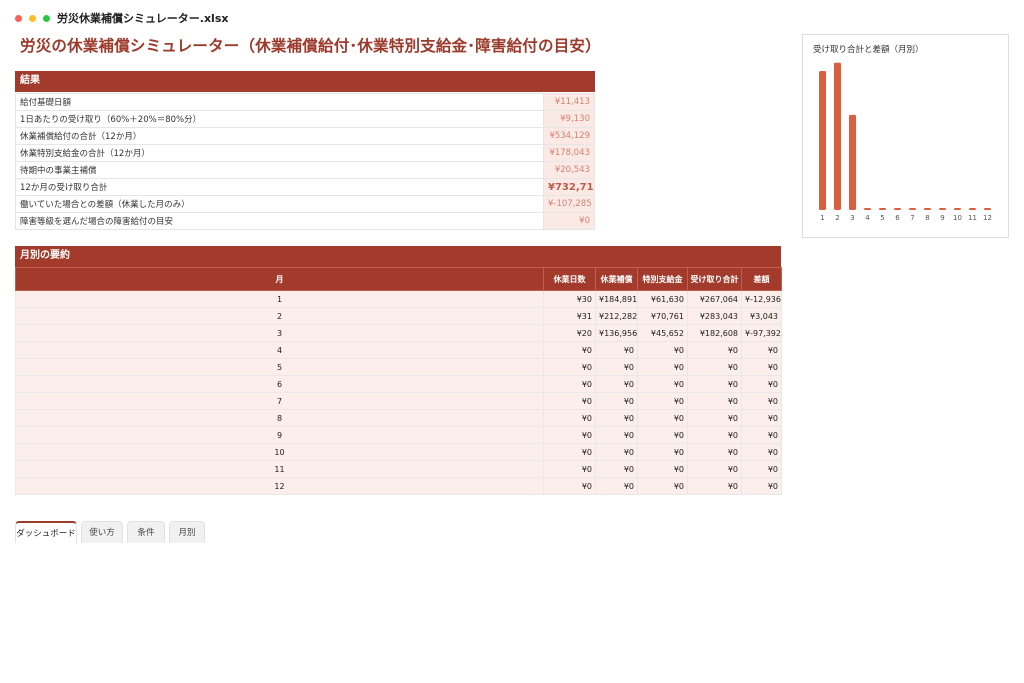 This screenshot has width=1024, height=683. I want to click on result-label: 障害等級を選んだ場合の障害給付の目安, so click(279, 221).